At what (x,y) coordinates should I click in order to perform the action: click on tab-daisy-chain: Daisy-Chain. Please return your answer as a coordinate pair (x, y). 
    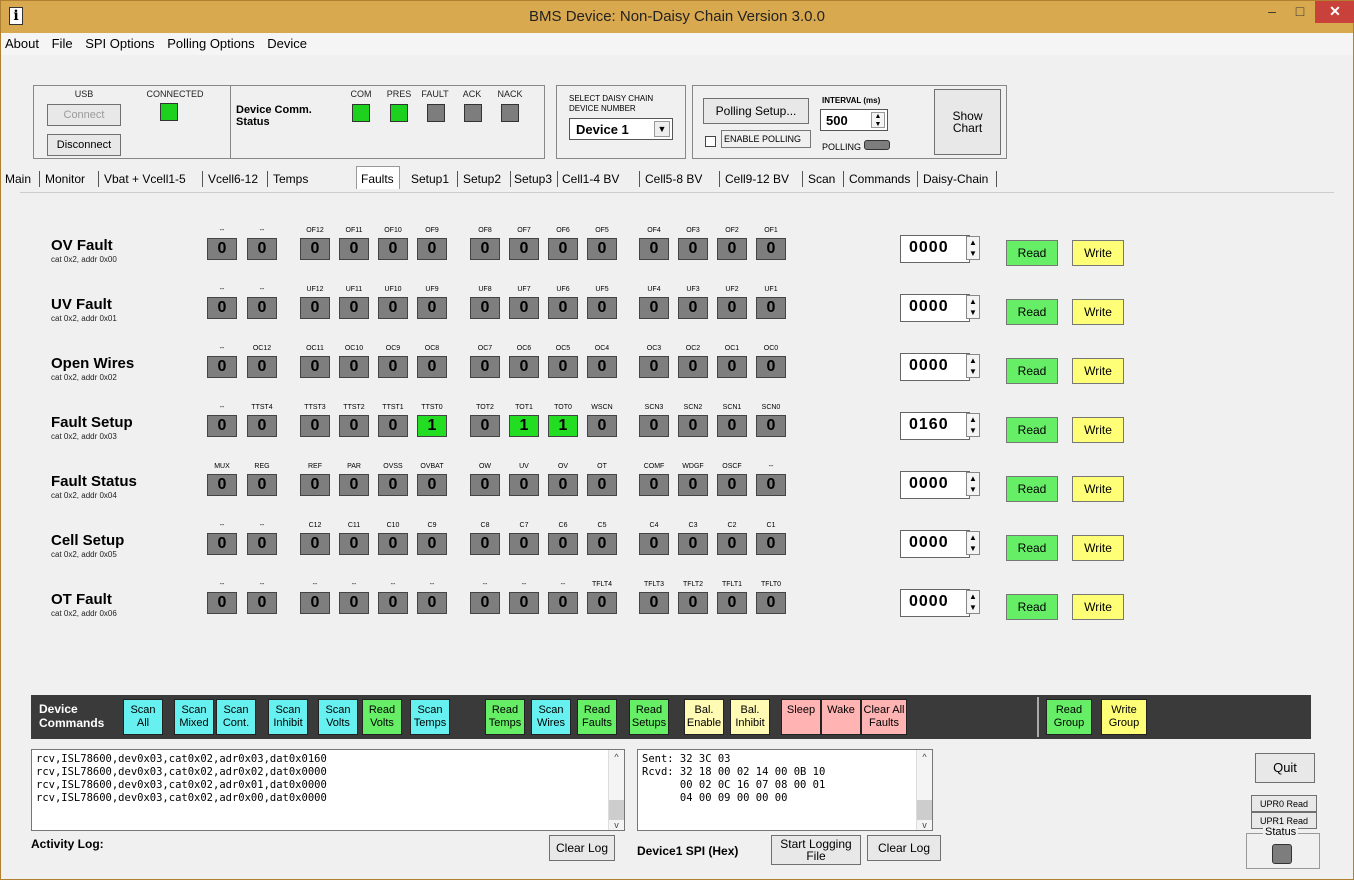
    Looking at the image, I should click on (955, 179).